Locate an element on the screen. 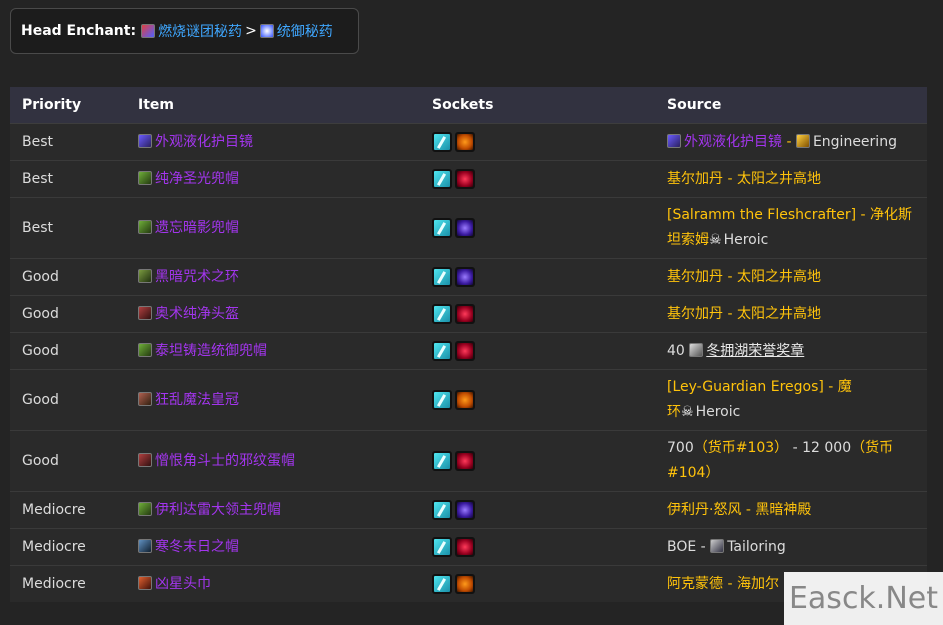 The image size is (943, 625). source-text: #104） is located at coordinates (693, 473).